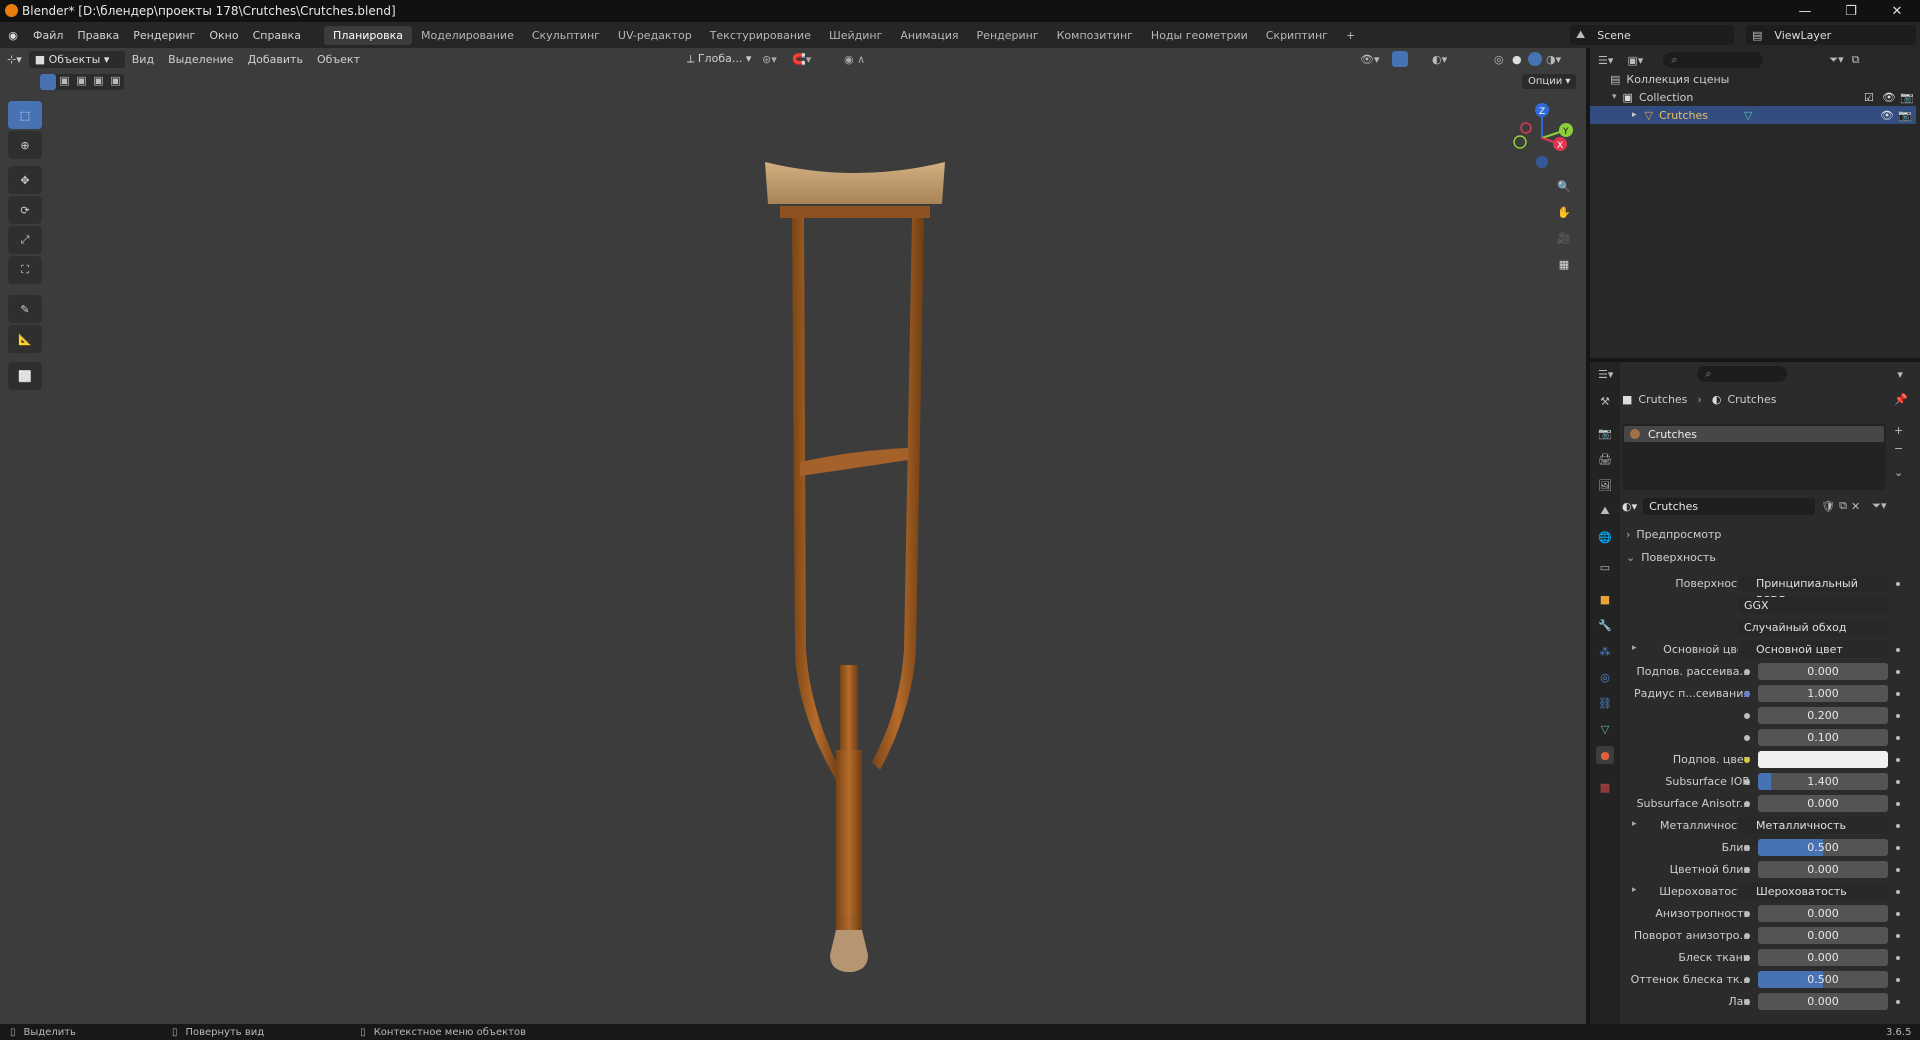 This screenshot has height=1040, width=1920. What do you see at coordinates (143, 59) in the screenshot?
I see `menu-view: Вид` at bounding box center [143, 59].